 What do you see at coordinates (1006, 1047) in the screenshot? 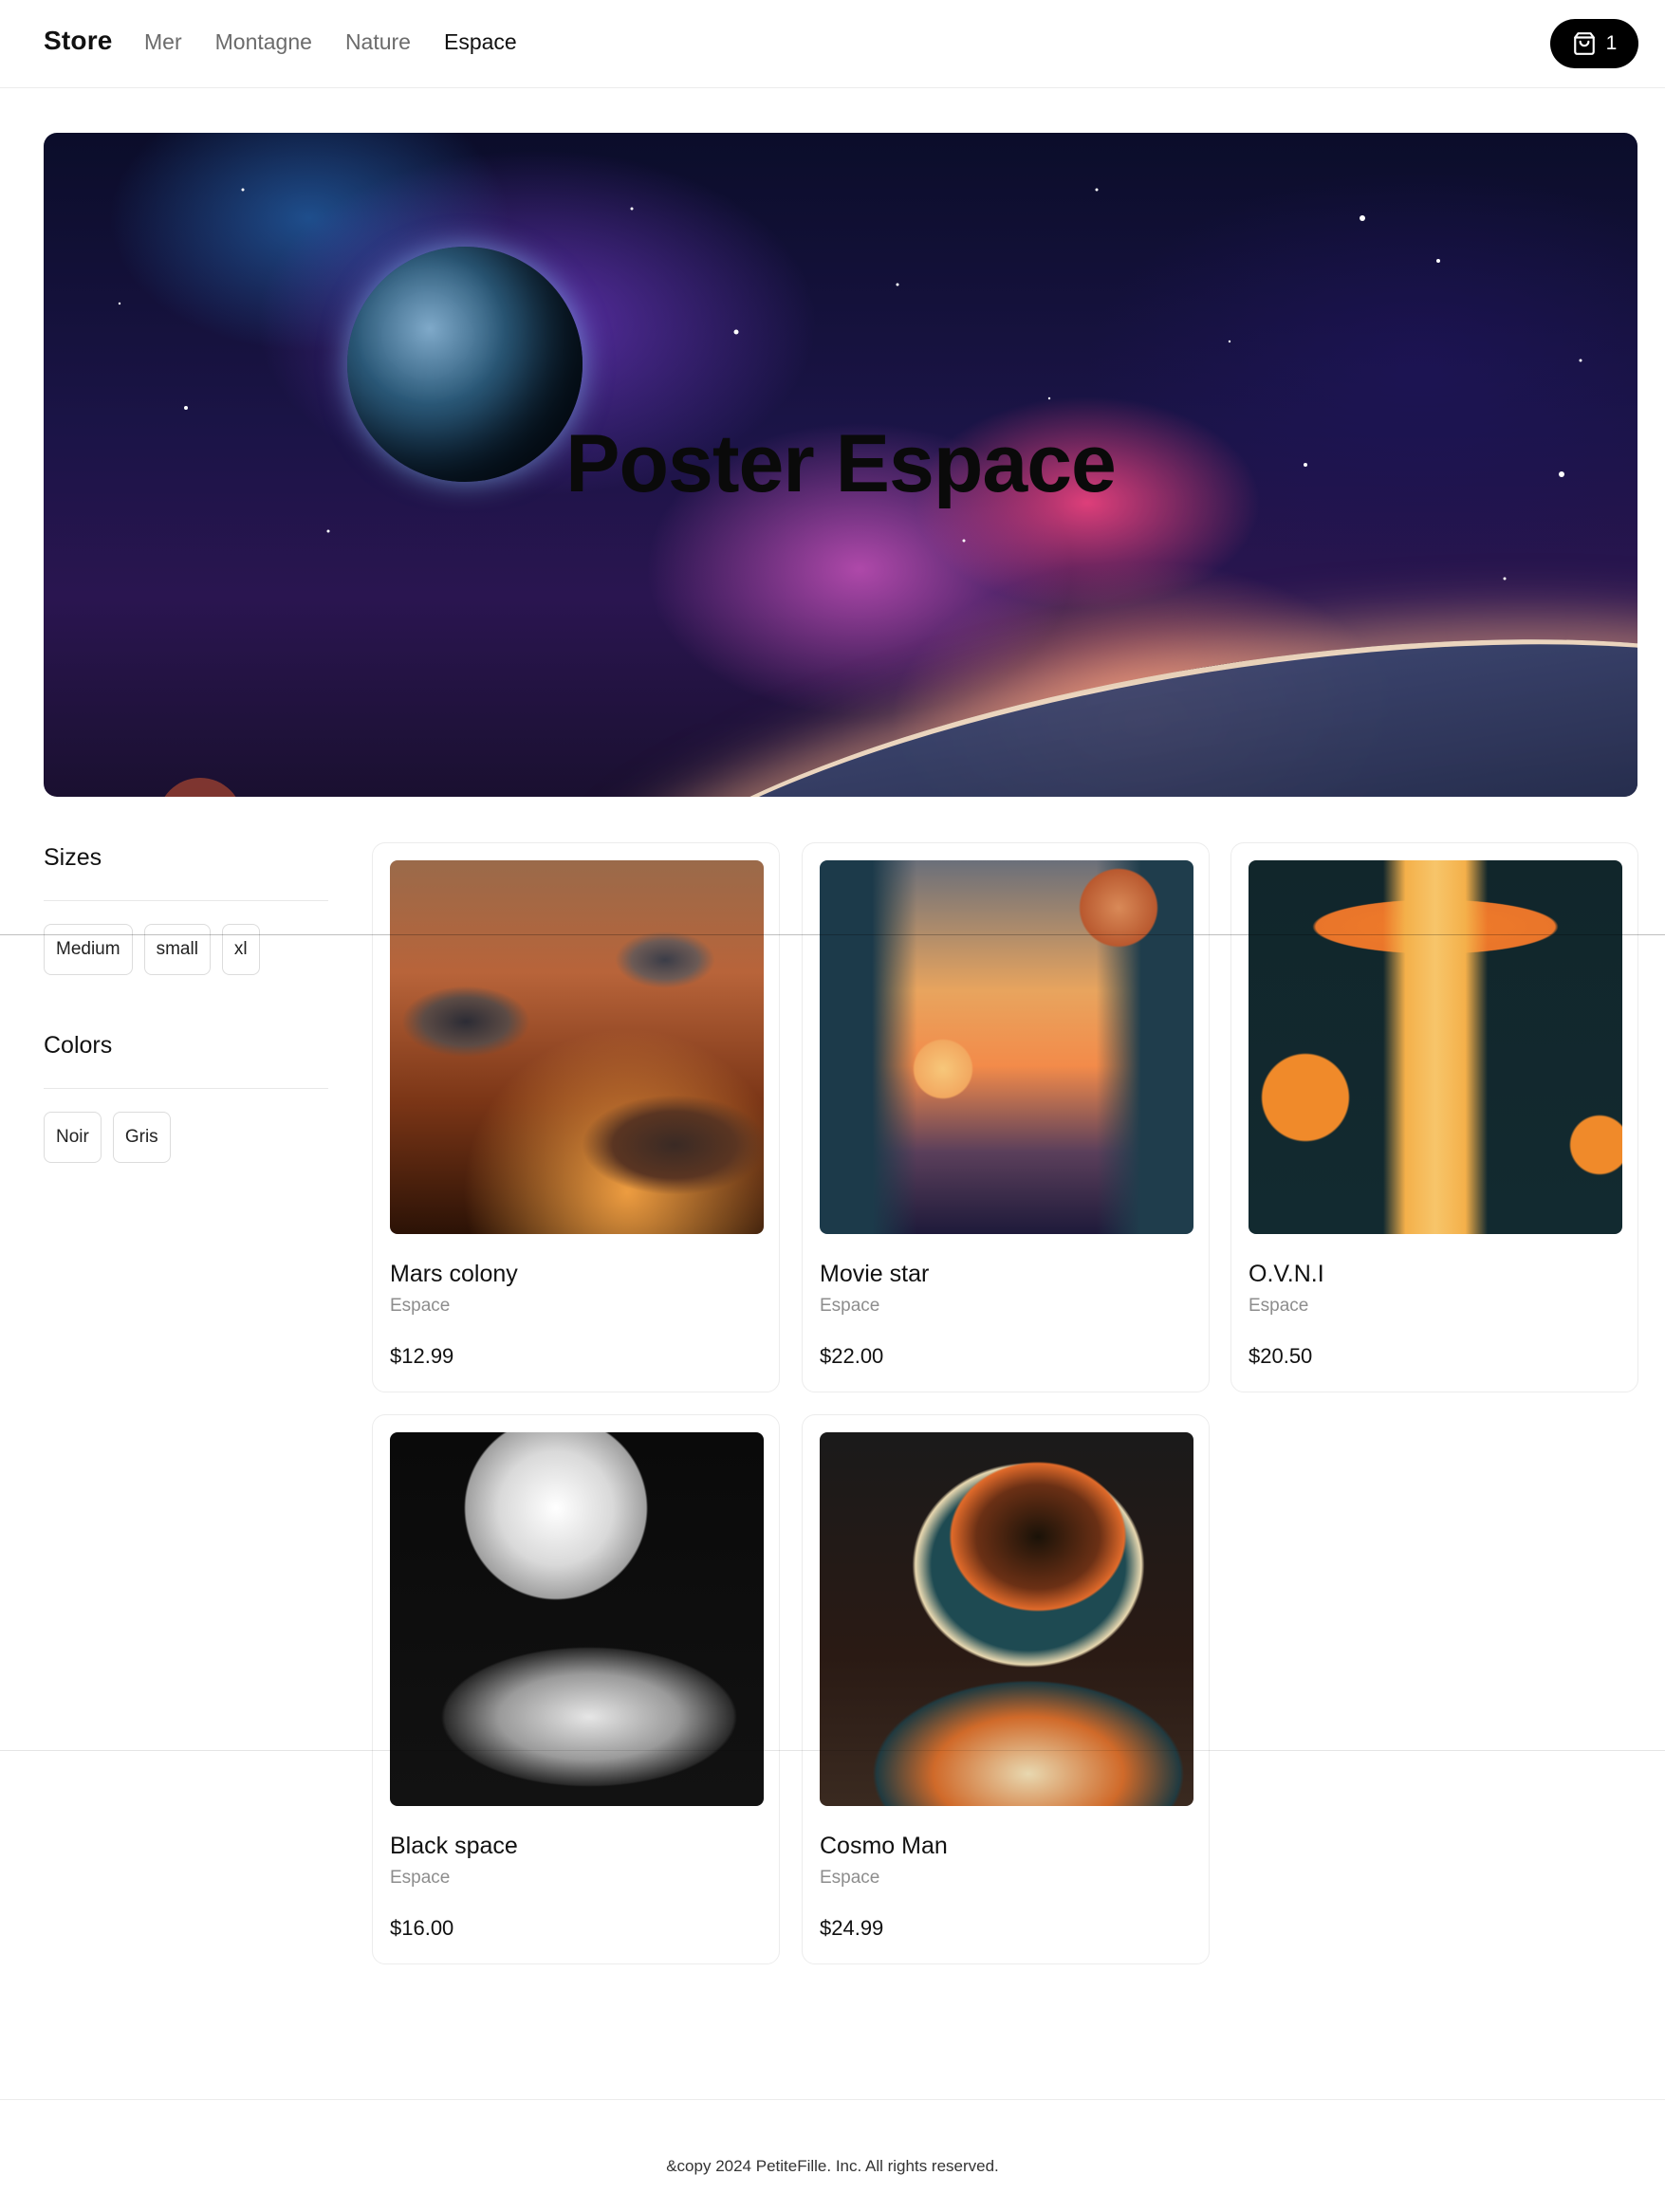
I see `product-image-movie-star` at bounding box center [1006, 1047].